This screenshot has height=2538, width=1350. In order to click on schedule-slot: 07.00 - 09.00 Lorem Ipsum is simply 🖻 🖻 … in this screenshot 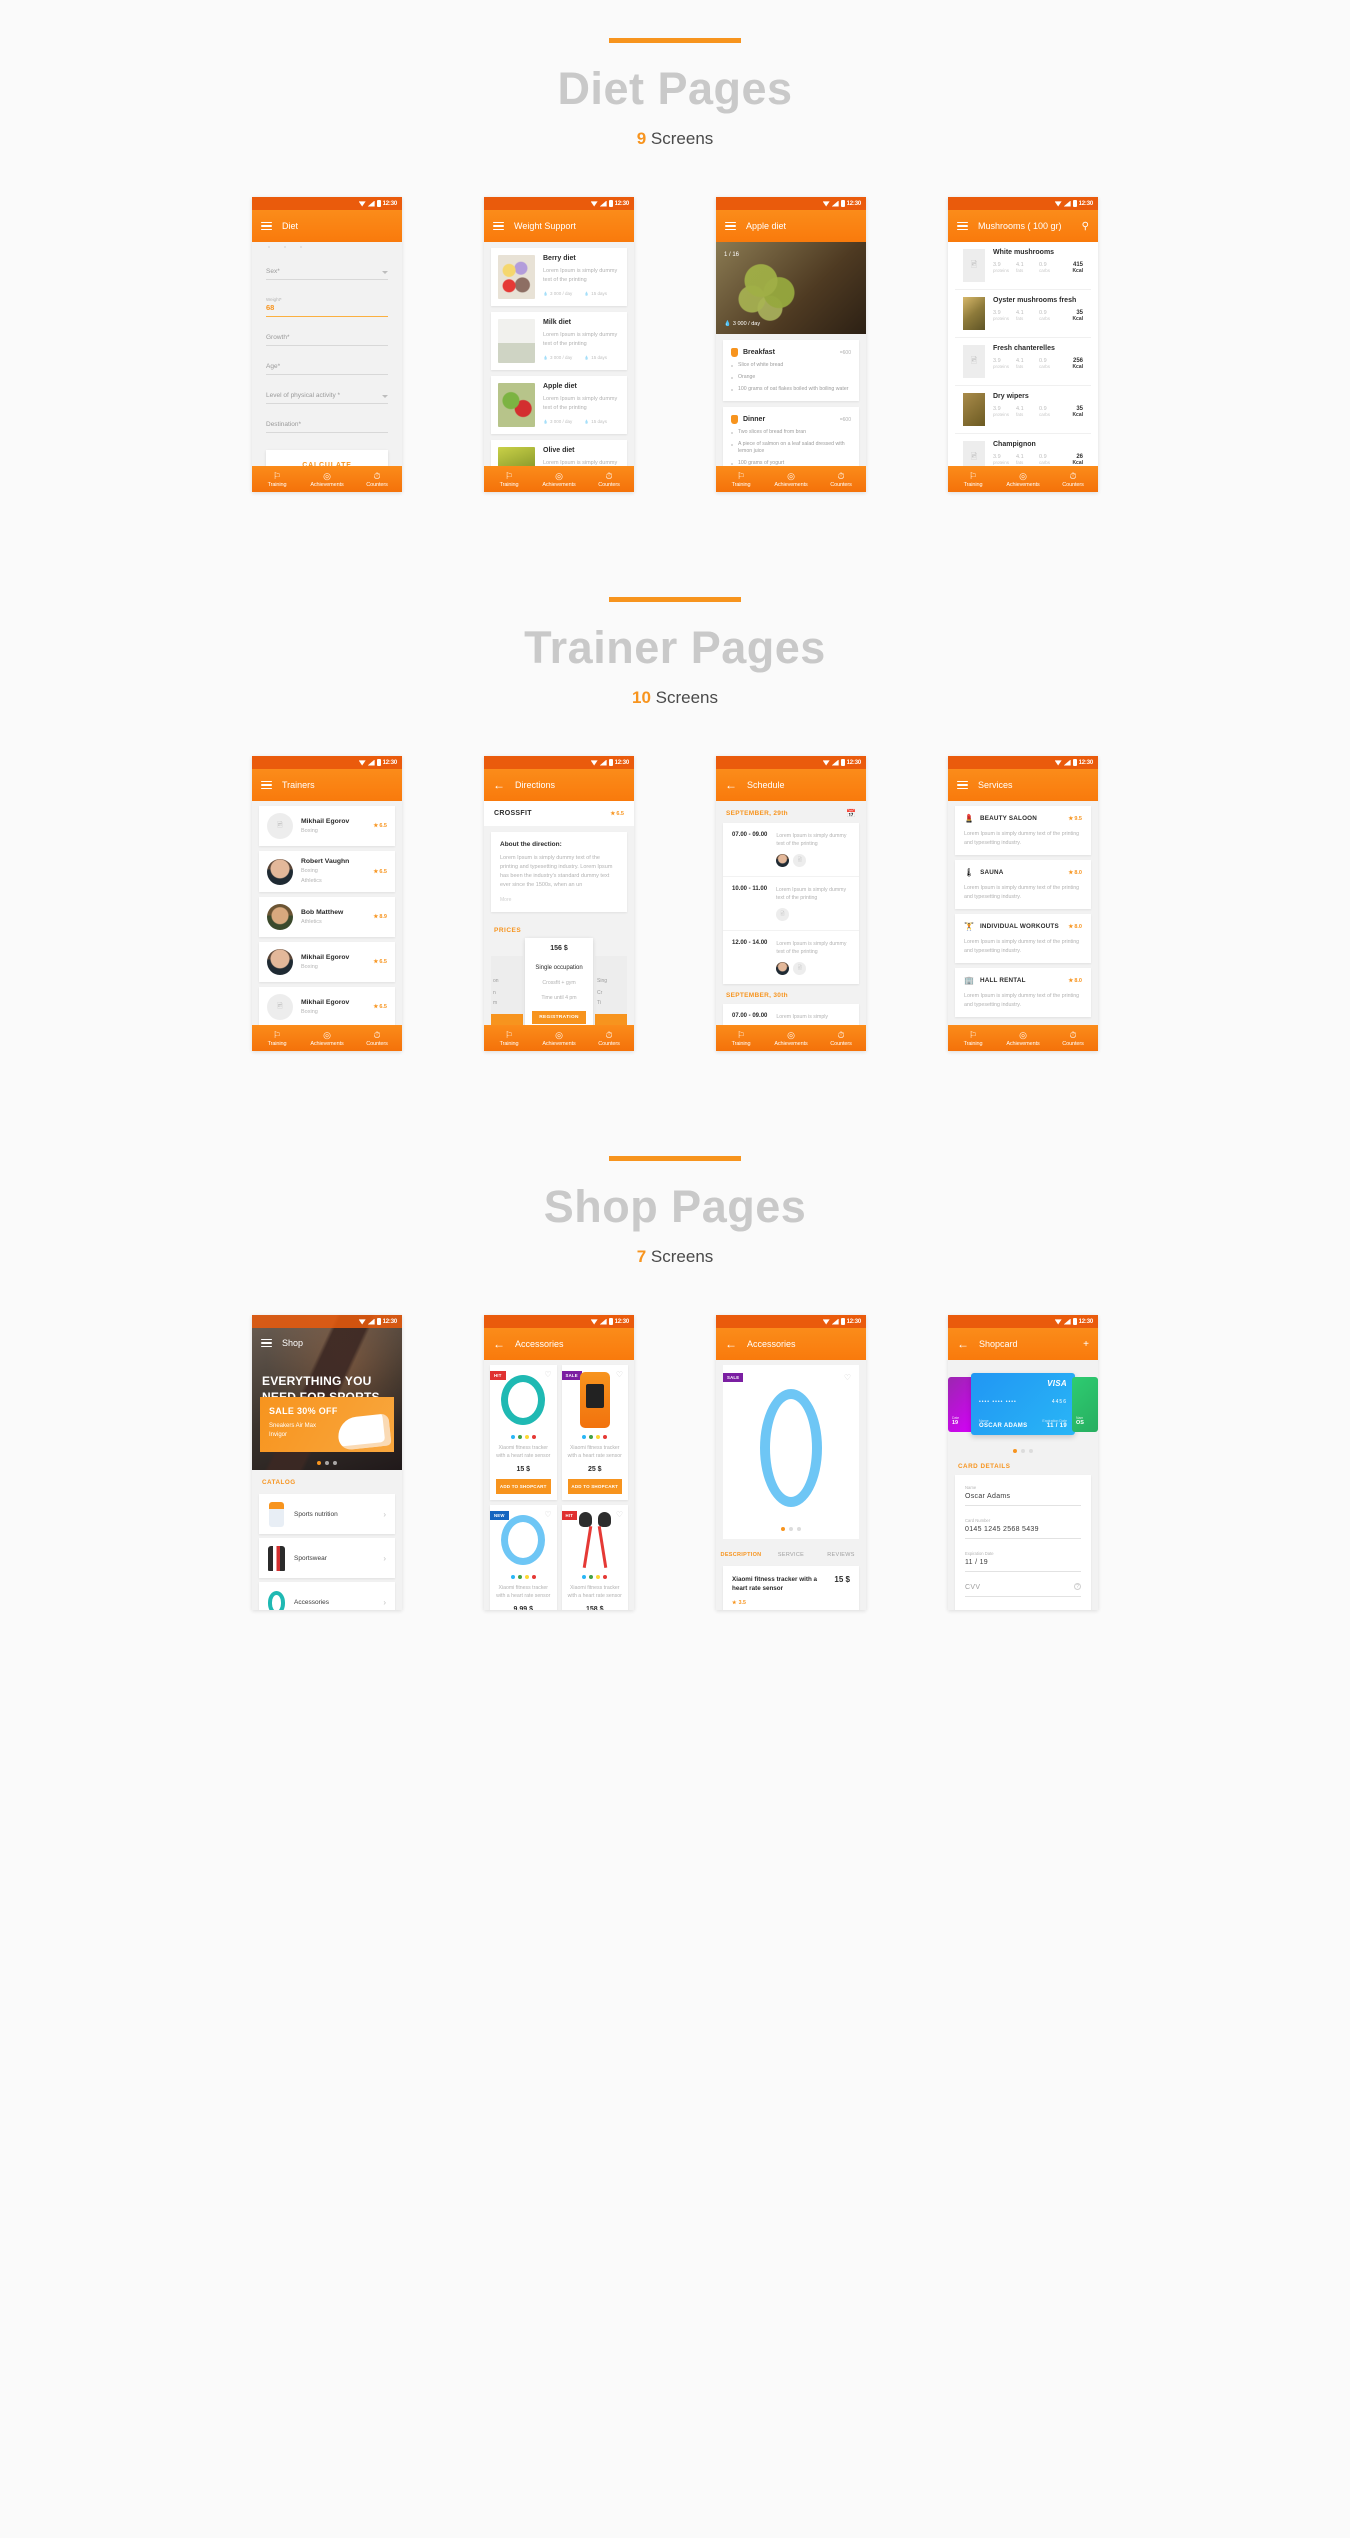, I will do `click(791, 1014)`.